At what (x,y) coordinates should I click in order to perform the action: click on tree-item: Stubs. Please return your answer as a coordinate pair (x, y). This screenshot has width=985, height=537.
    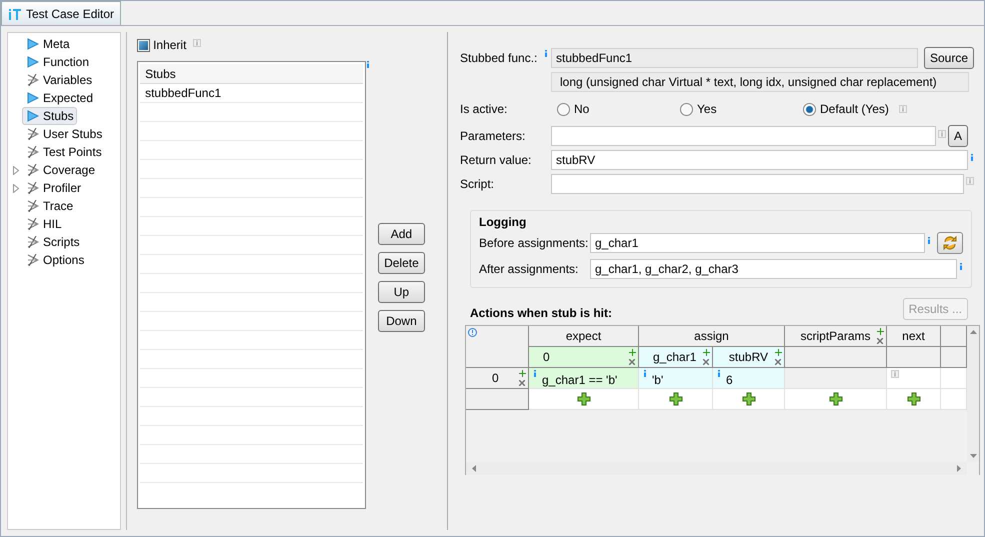
    Looking at the image, I should click on (49, 116).